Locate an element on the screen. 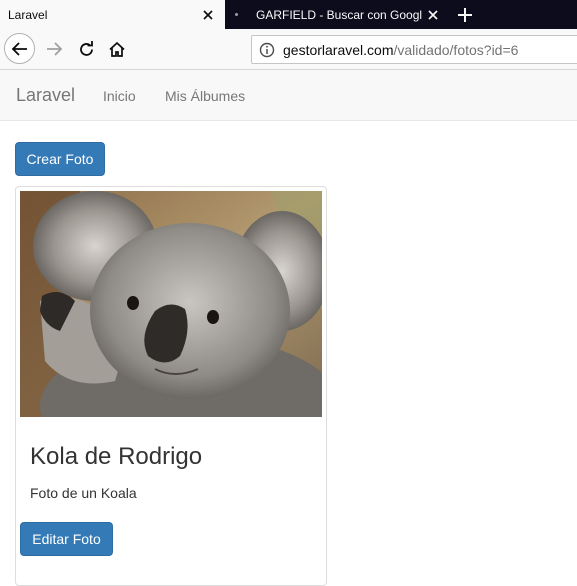 This screenshot has height=586, width=577. back-button is located at coordinates (19, 48).